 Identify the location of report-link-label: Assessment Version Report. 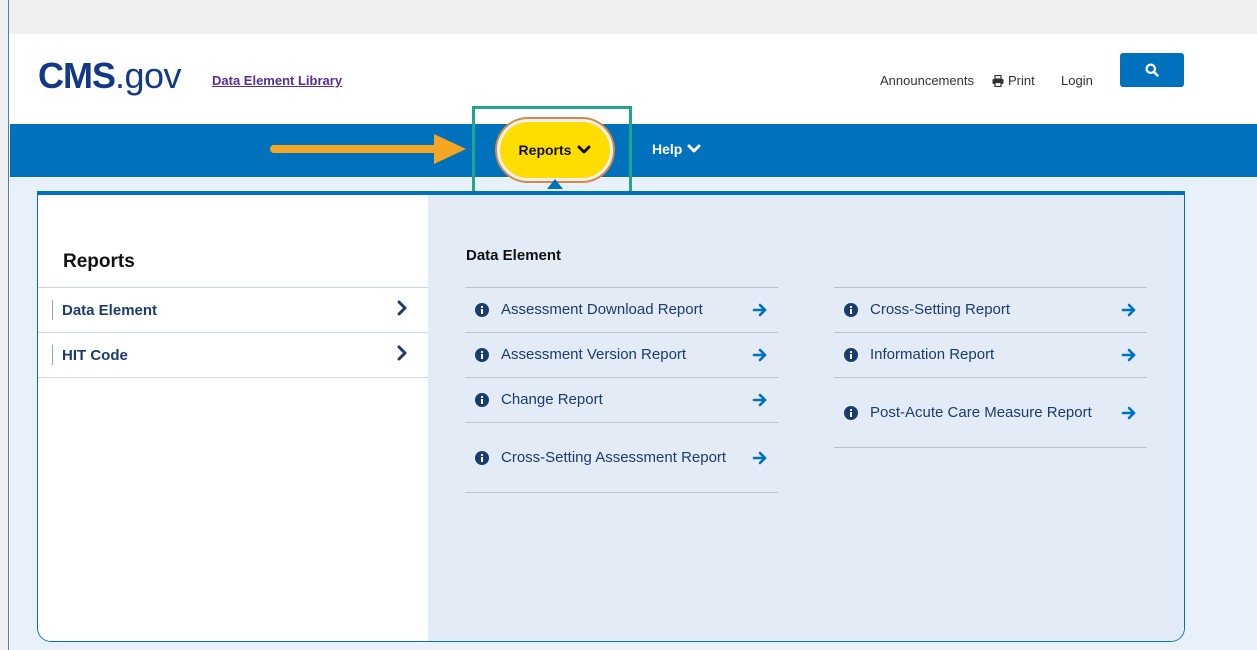
(594, 354).